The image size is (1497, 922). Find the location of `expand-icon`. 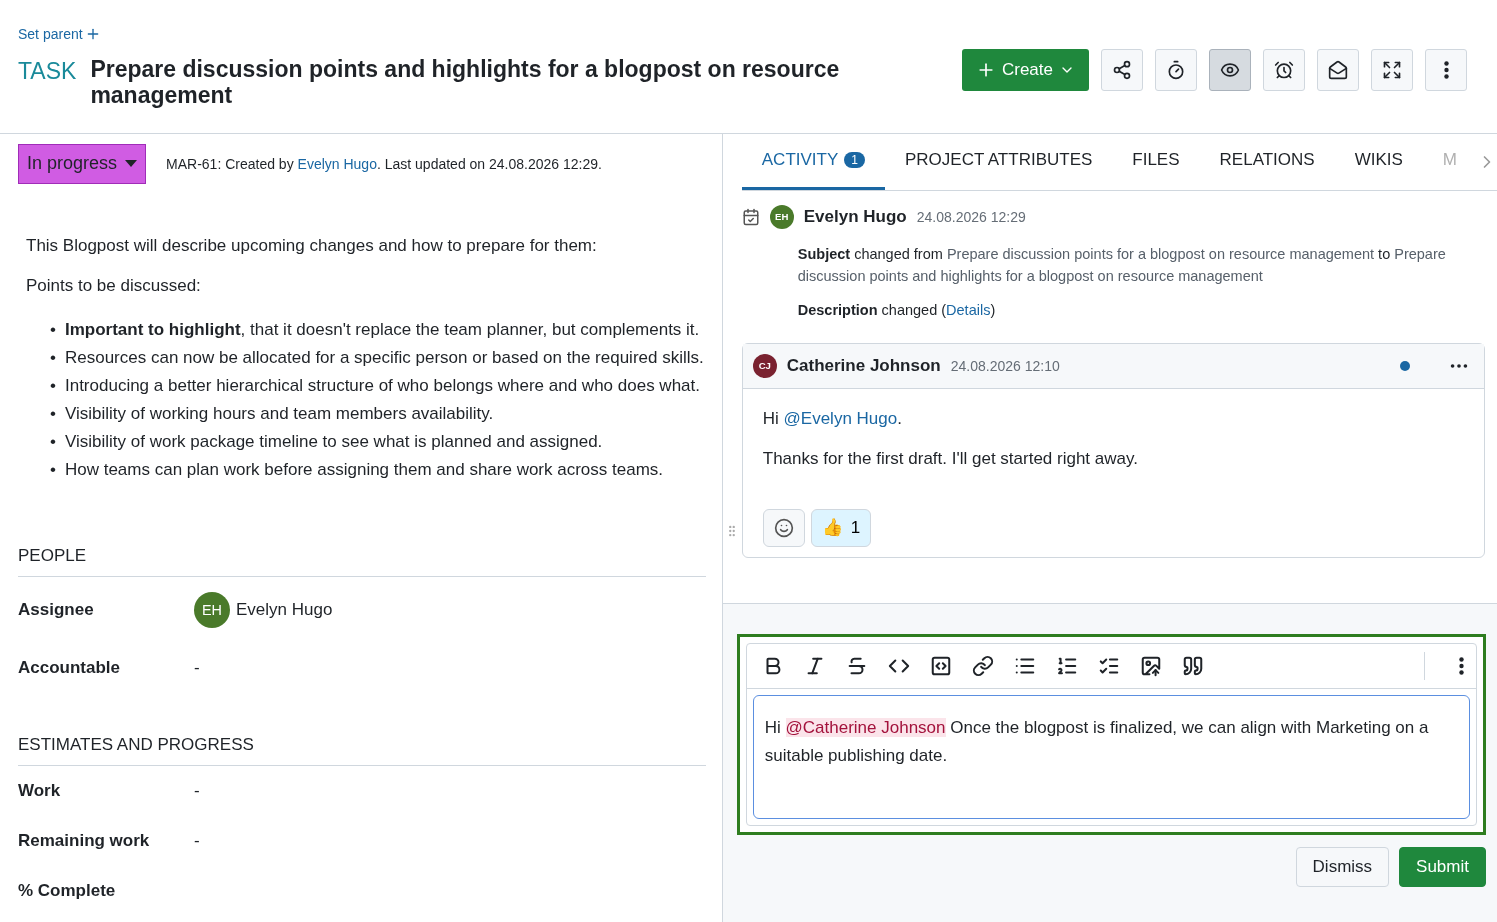

expand-icon is located at coordinates (1392, 70).